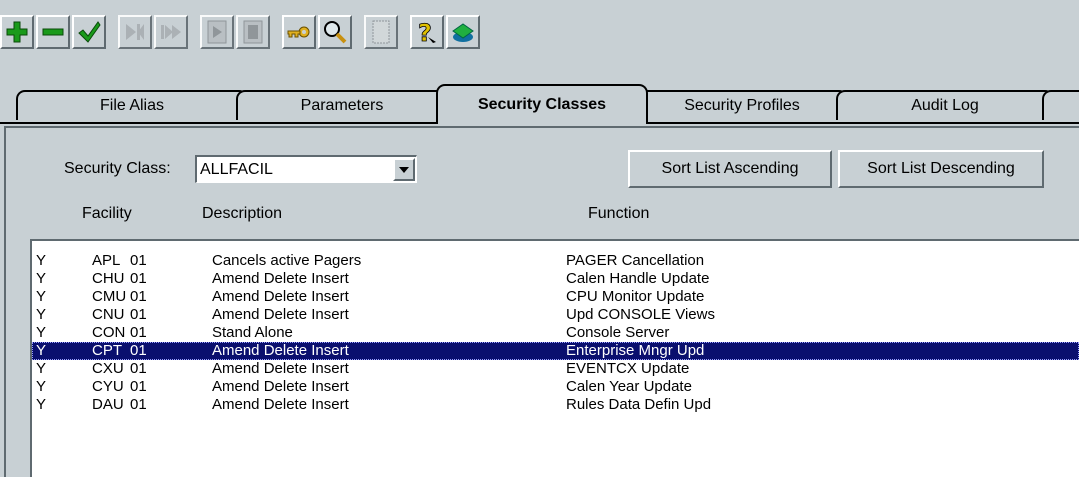 Image resolution: width=1079 pixels, height=477 pixels. I want to click on tab-baseline-right, so click(862, 123).